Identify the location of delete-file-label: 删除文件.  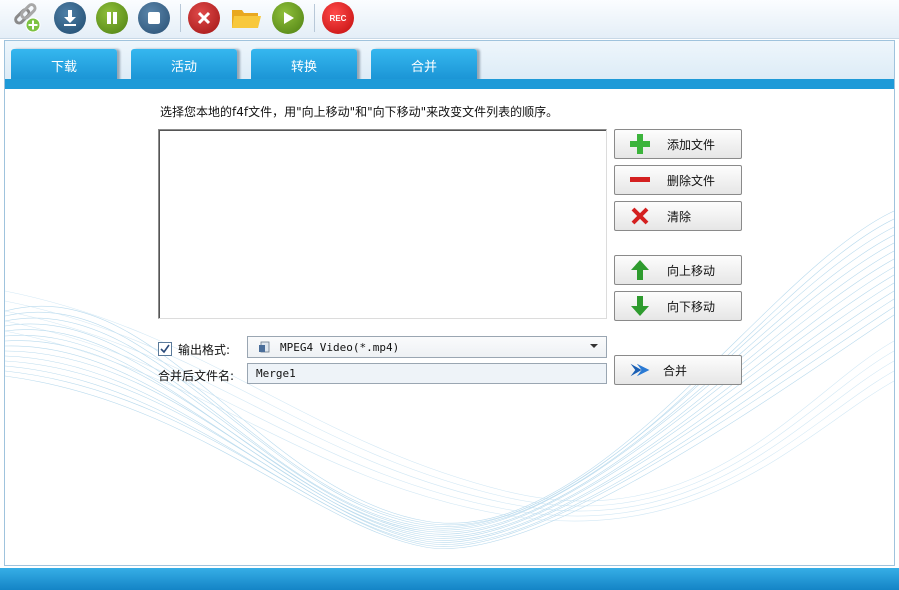
(691, 180).